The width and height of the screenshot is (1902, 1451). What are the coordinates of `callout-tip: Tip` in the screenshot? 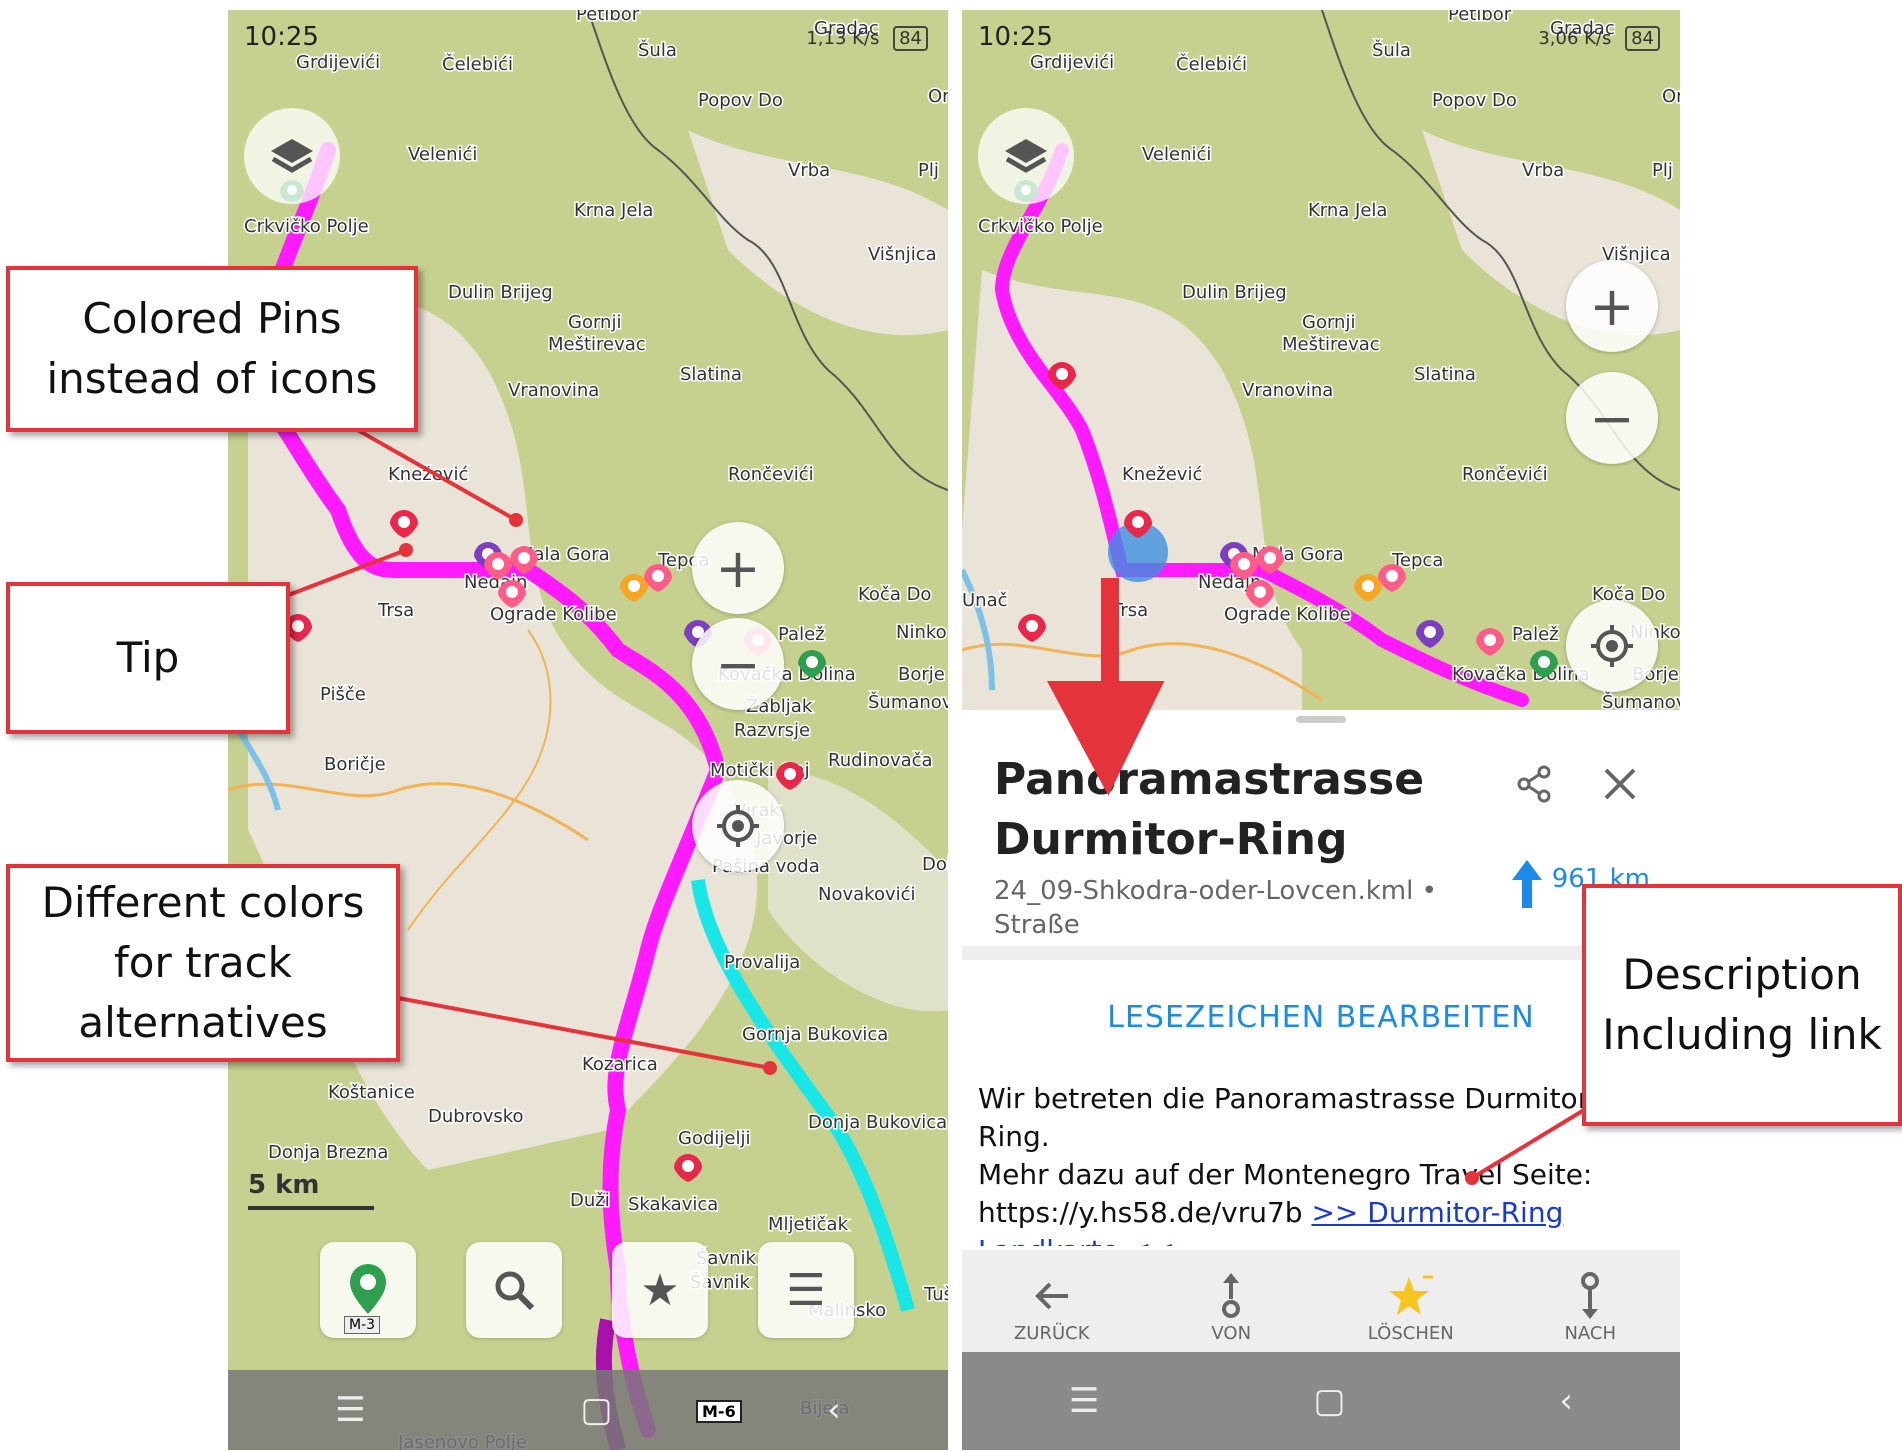 It's located at (148, 658).